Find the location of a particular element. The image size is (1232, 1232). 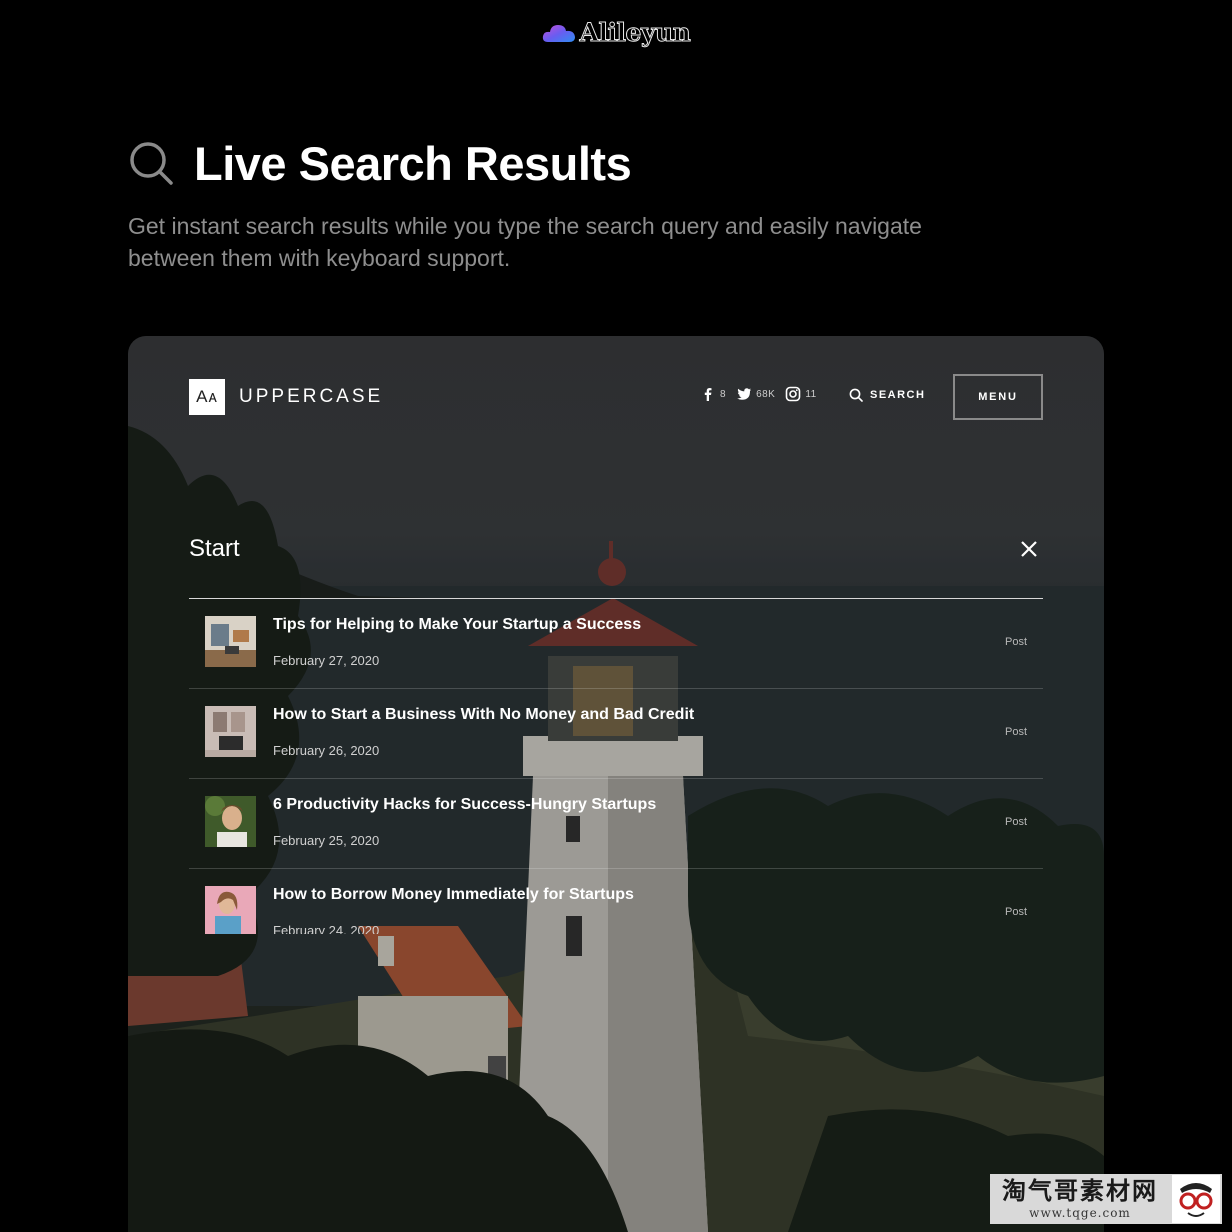

brand-watermark: Alileyun is located at coordinates (616, 33).